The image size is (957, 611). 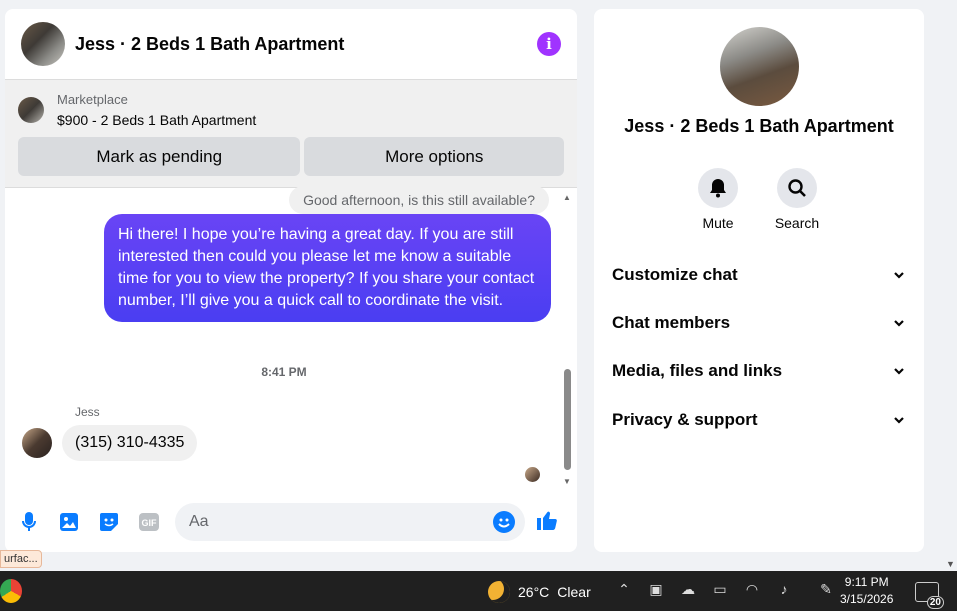 I want to click on scroll-thumb, so click(x=567, y=419).